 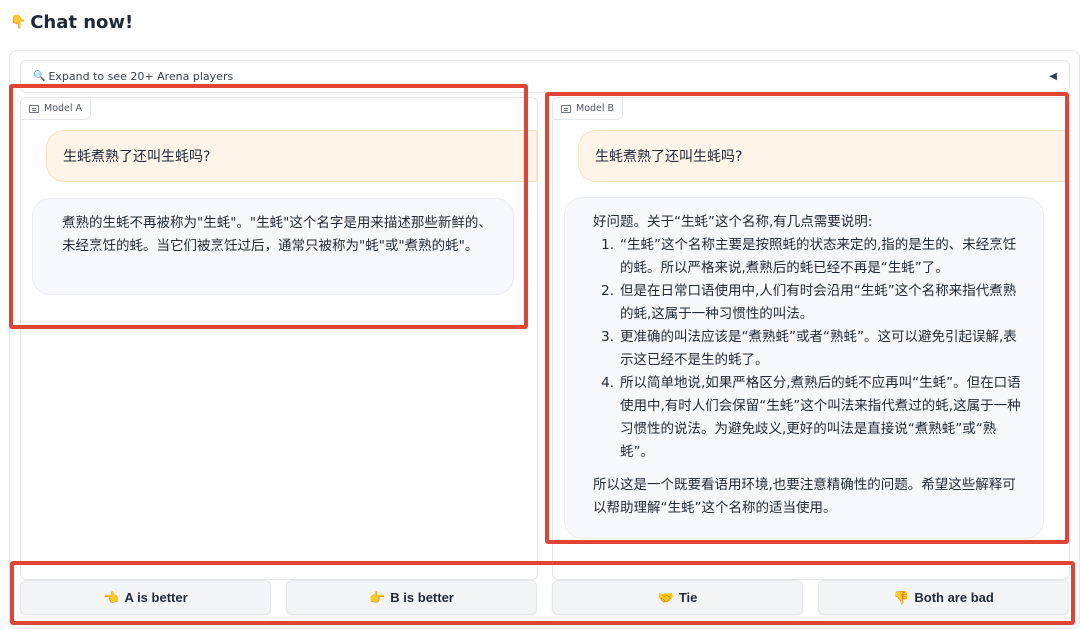 I want to click on model-b-label-text: Model B, so click(x=595, y=108).